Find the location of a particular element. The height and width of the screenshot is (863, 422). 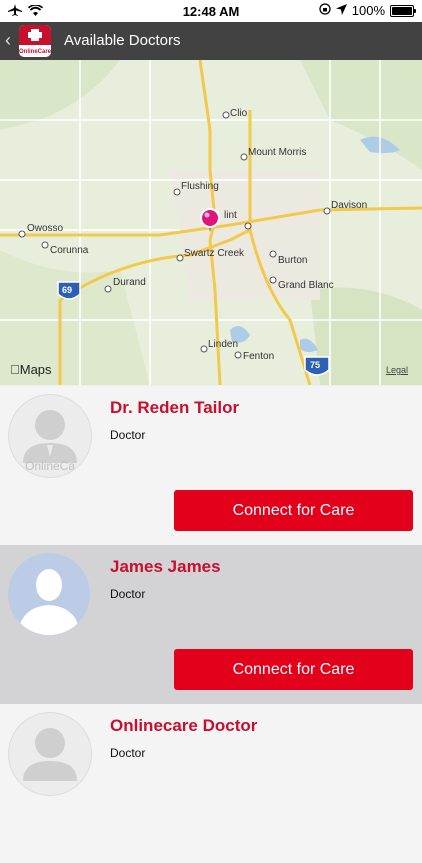

map-label: Corunna is located at coordinates (69, 250).